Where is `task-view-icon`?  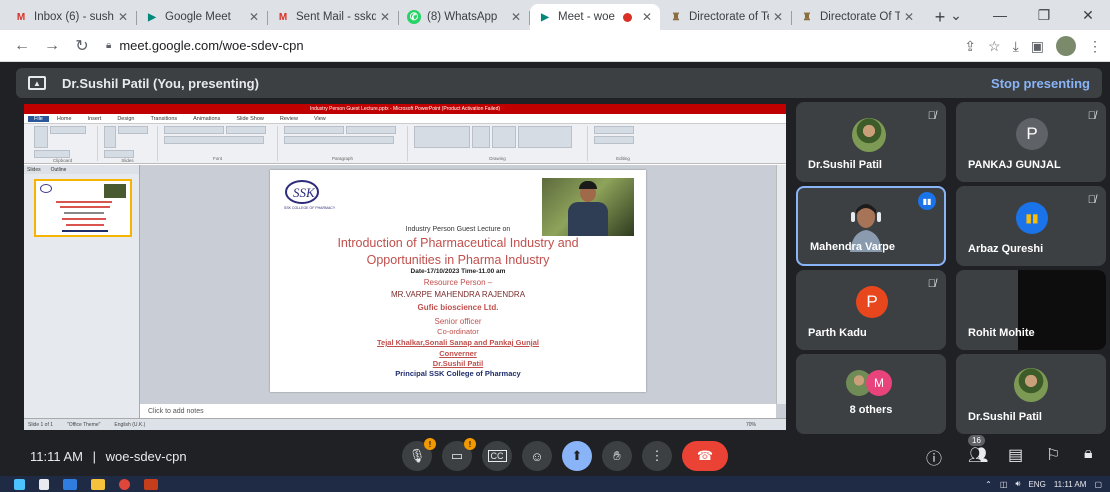 task-view-icon is located at coordinates (44, 484).